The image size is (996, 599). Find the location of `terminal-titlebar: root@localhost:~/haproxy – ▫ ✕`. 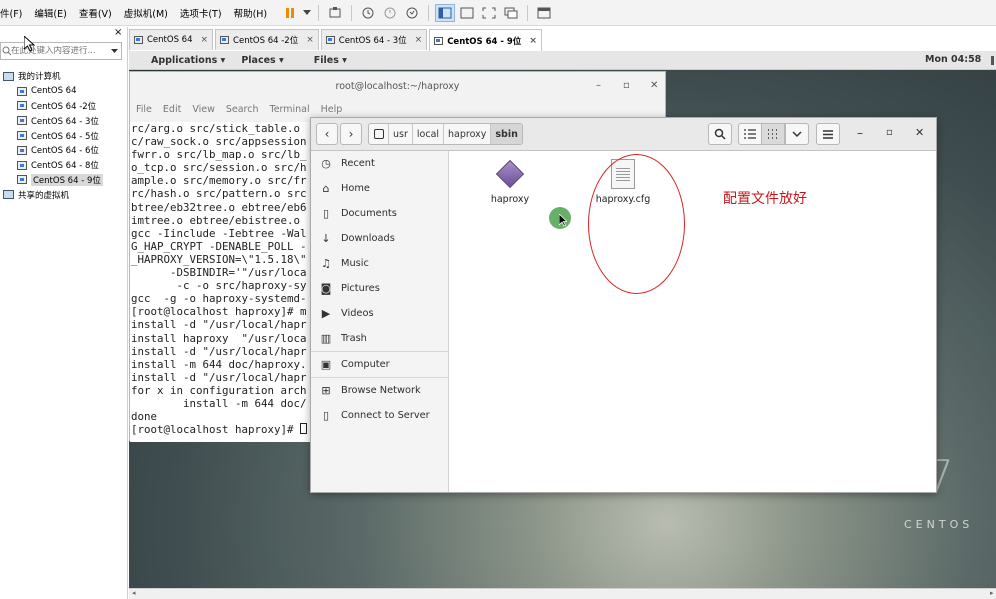

terminal-titlebar: root@localhost:~/haproxy – ▫ ✕ is located at coordinates (397, 86).